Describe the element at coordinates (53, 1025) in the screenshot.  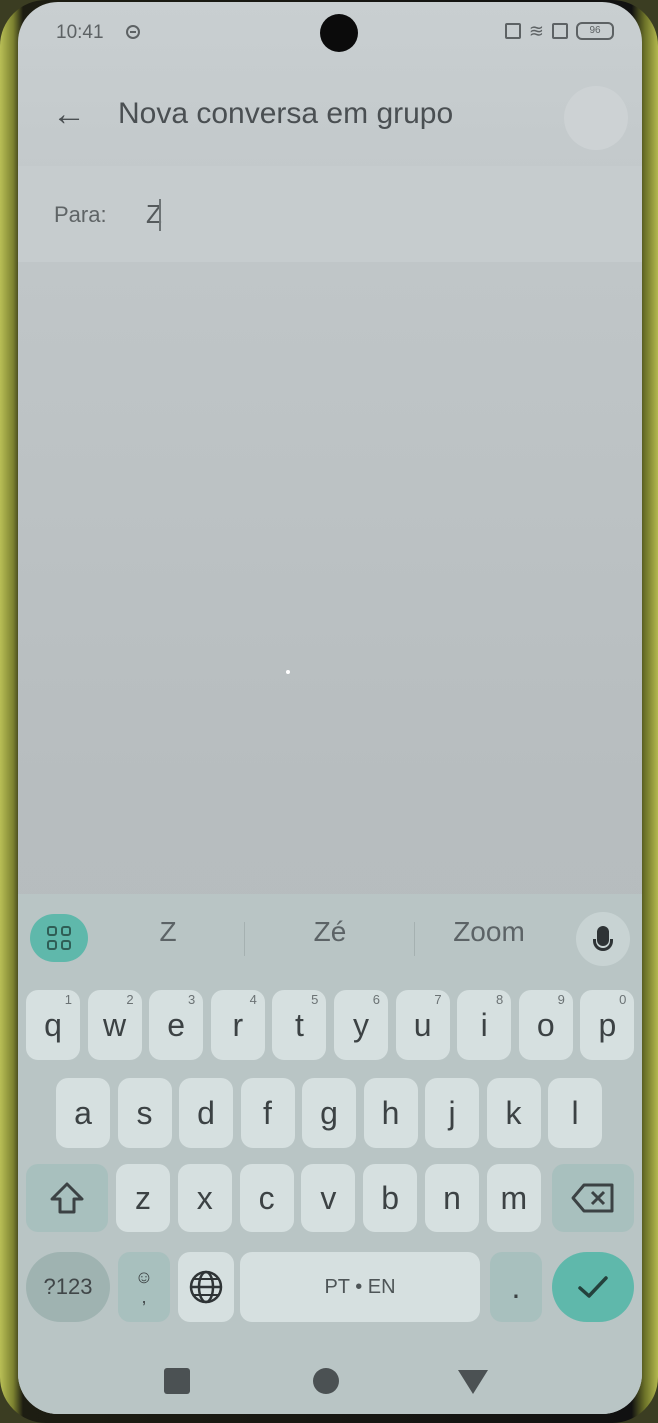
I see `key-q: q1` at that location.